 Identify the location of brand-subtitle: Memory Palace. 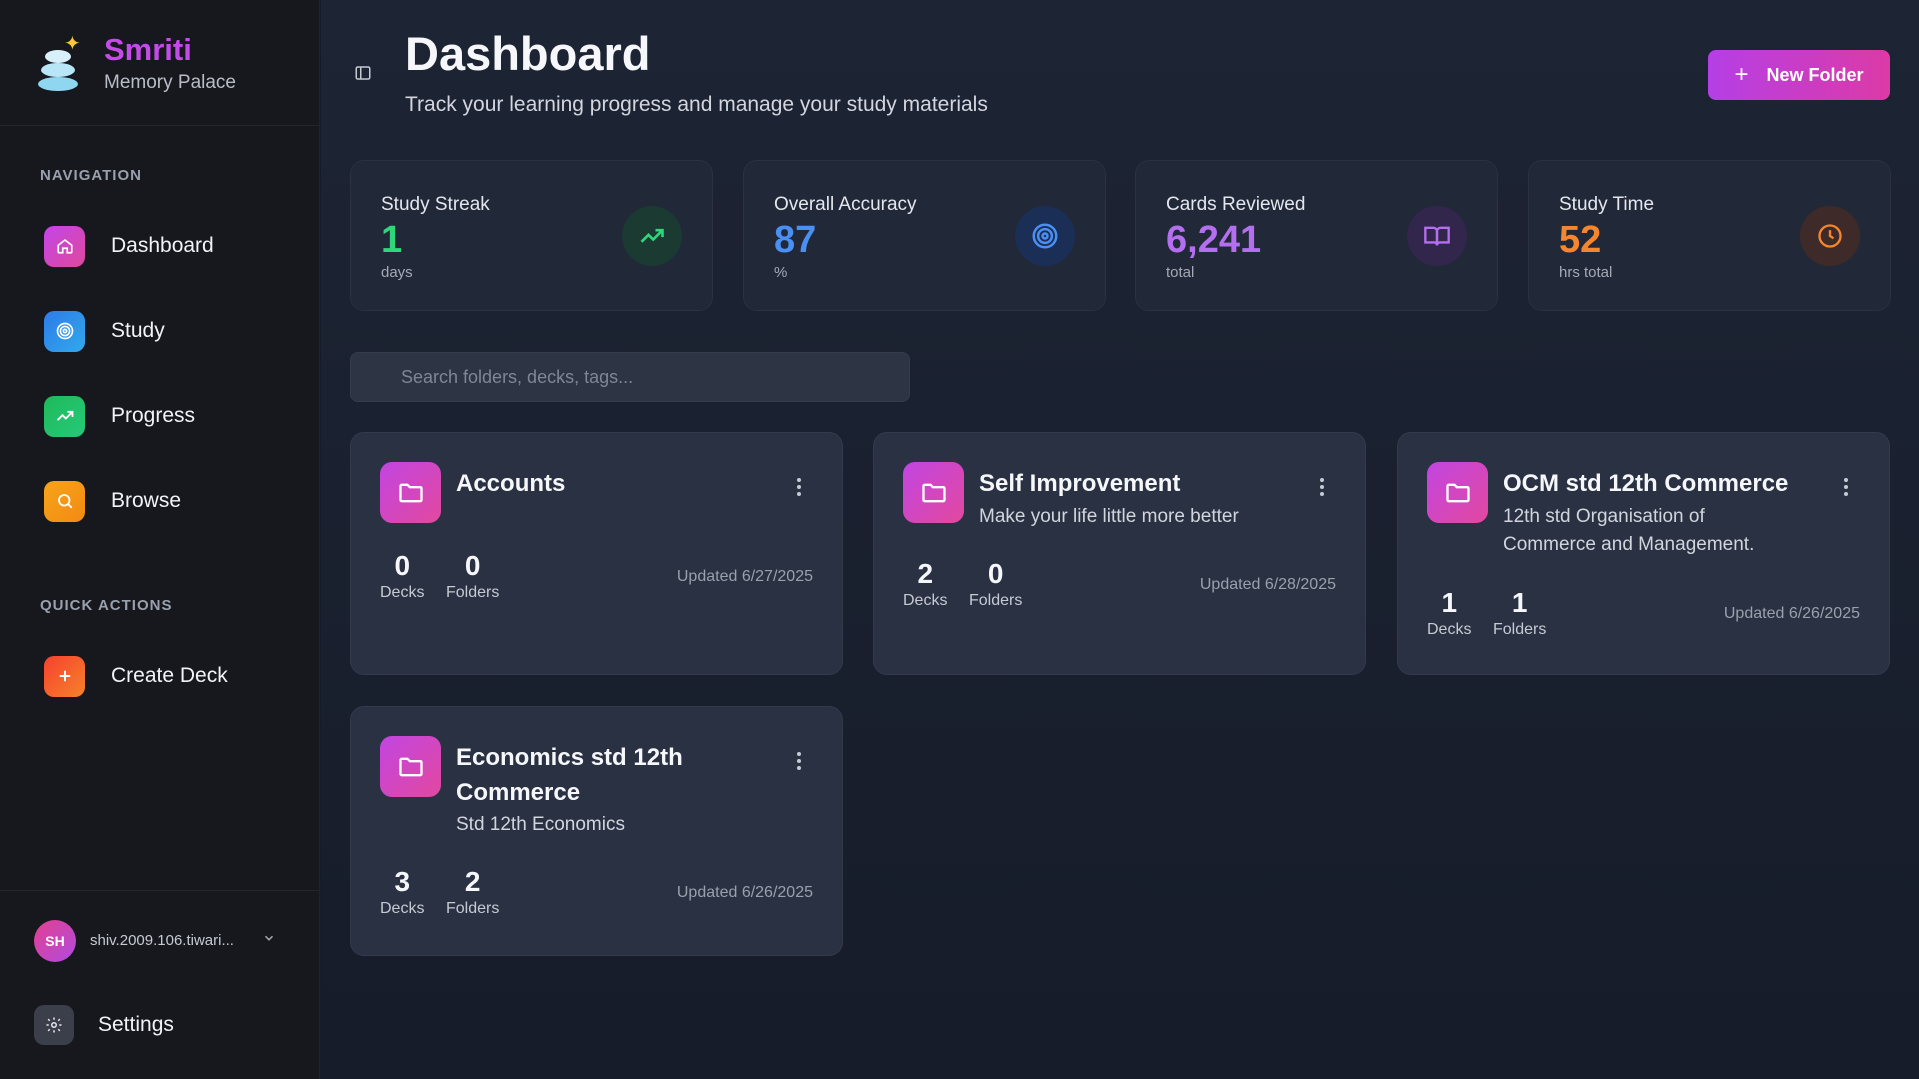
(170, 82).